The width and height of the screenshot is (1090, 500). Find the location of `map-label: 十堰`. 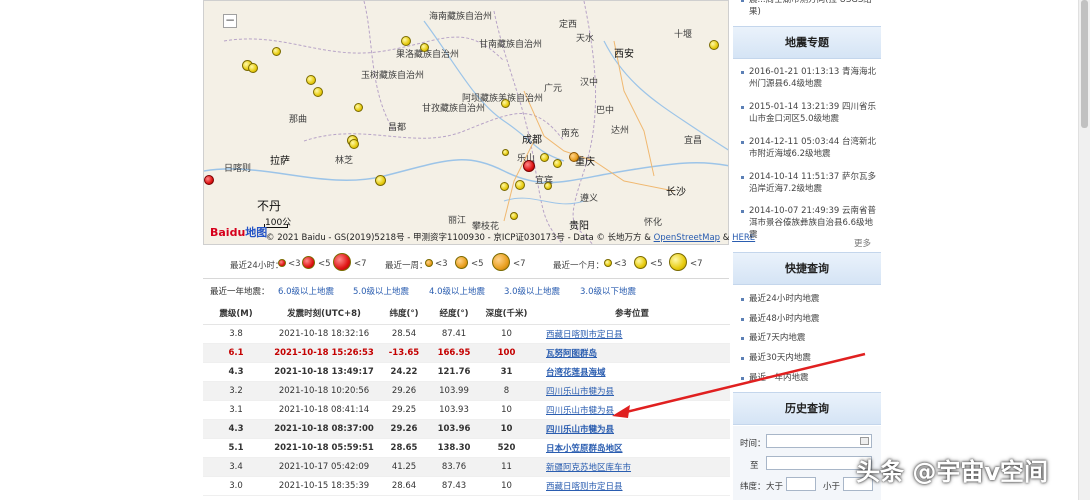

map-label: 十堰 is located at coordinates (683, 35).